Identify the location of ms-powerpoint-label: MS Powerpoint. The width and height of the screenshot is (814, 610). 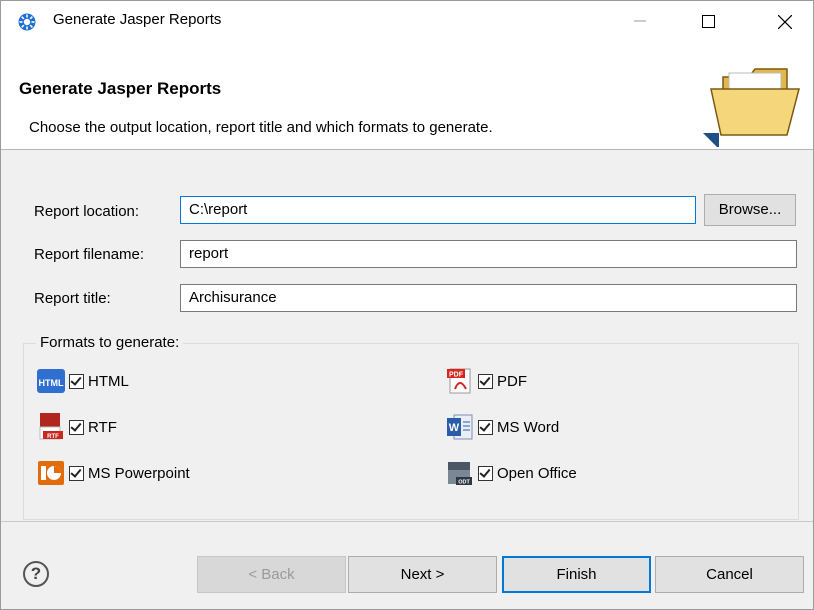
(139, 473).